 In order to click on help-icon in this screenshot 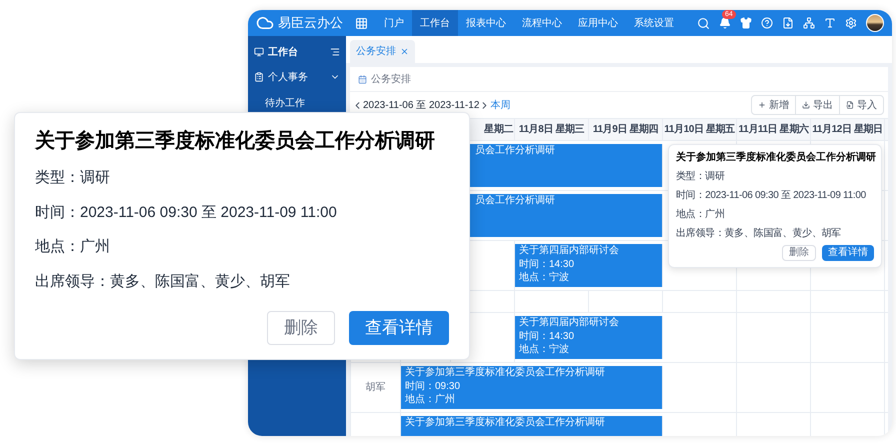, I will do `click(767, 23)`.